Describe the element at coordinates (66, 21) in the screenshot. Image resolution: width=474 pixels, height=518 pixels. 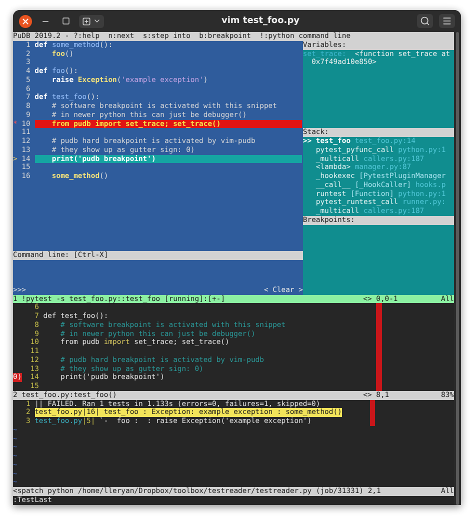
I see `maximize-icon` at that location.